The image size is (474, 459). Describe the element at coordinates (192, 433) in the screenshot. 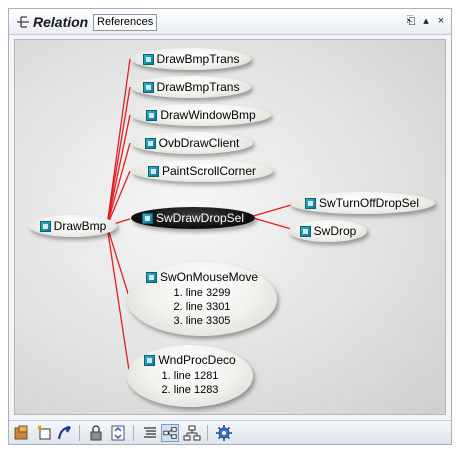

I see `tree-view-icon` at that location.